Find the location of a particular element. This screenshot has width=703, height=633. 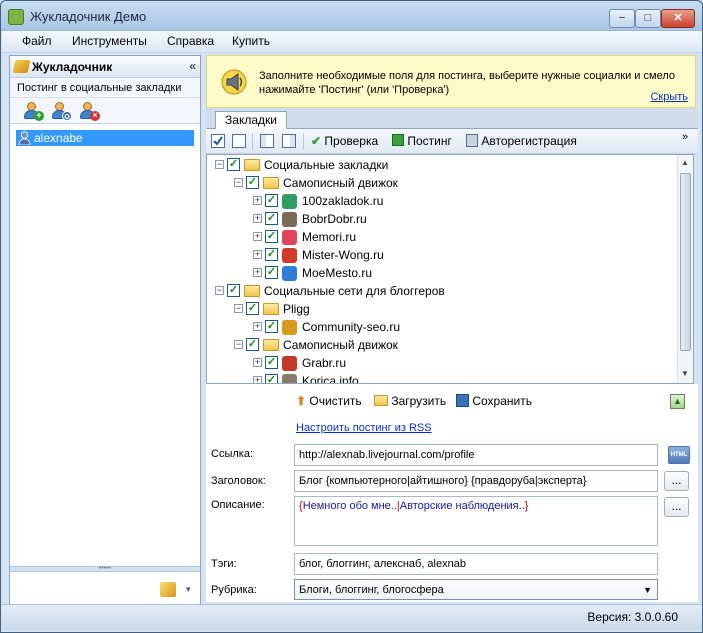

menu-tools: Инструменты is located at coordinates (109, 41).